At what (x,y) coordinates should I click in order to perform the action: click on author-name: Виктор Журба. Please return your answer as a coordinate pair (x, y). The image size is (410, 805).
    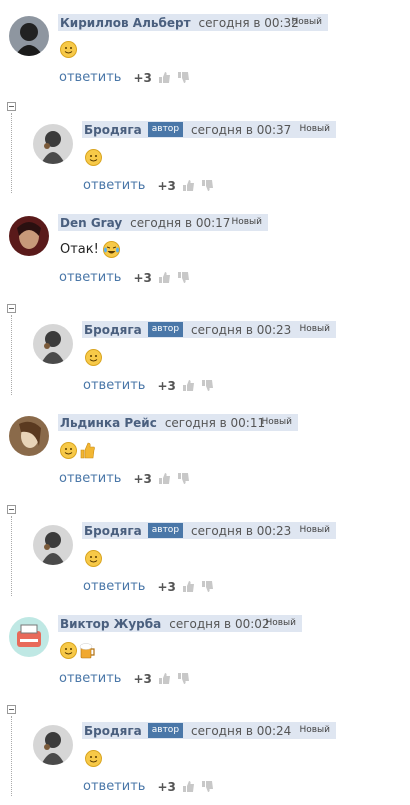
    Looking at the image, I should click on (110, 624).